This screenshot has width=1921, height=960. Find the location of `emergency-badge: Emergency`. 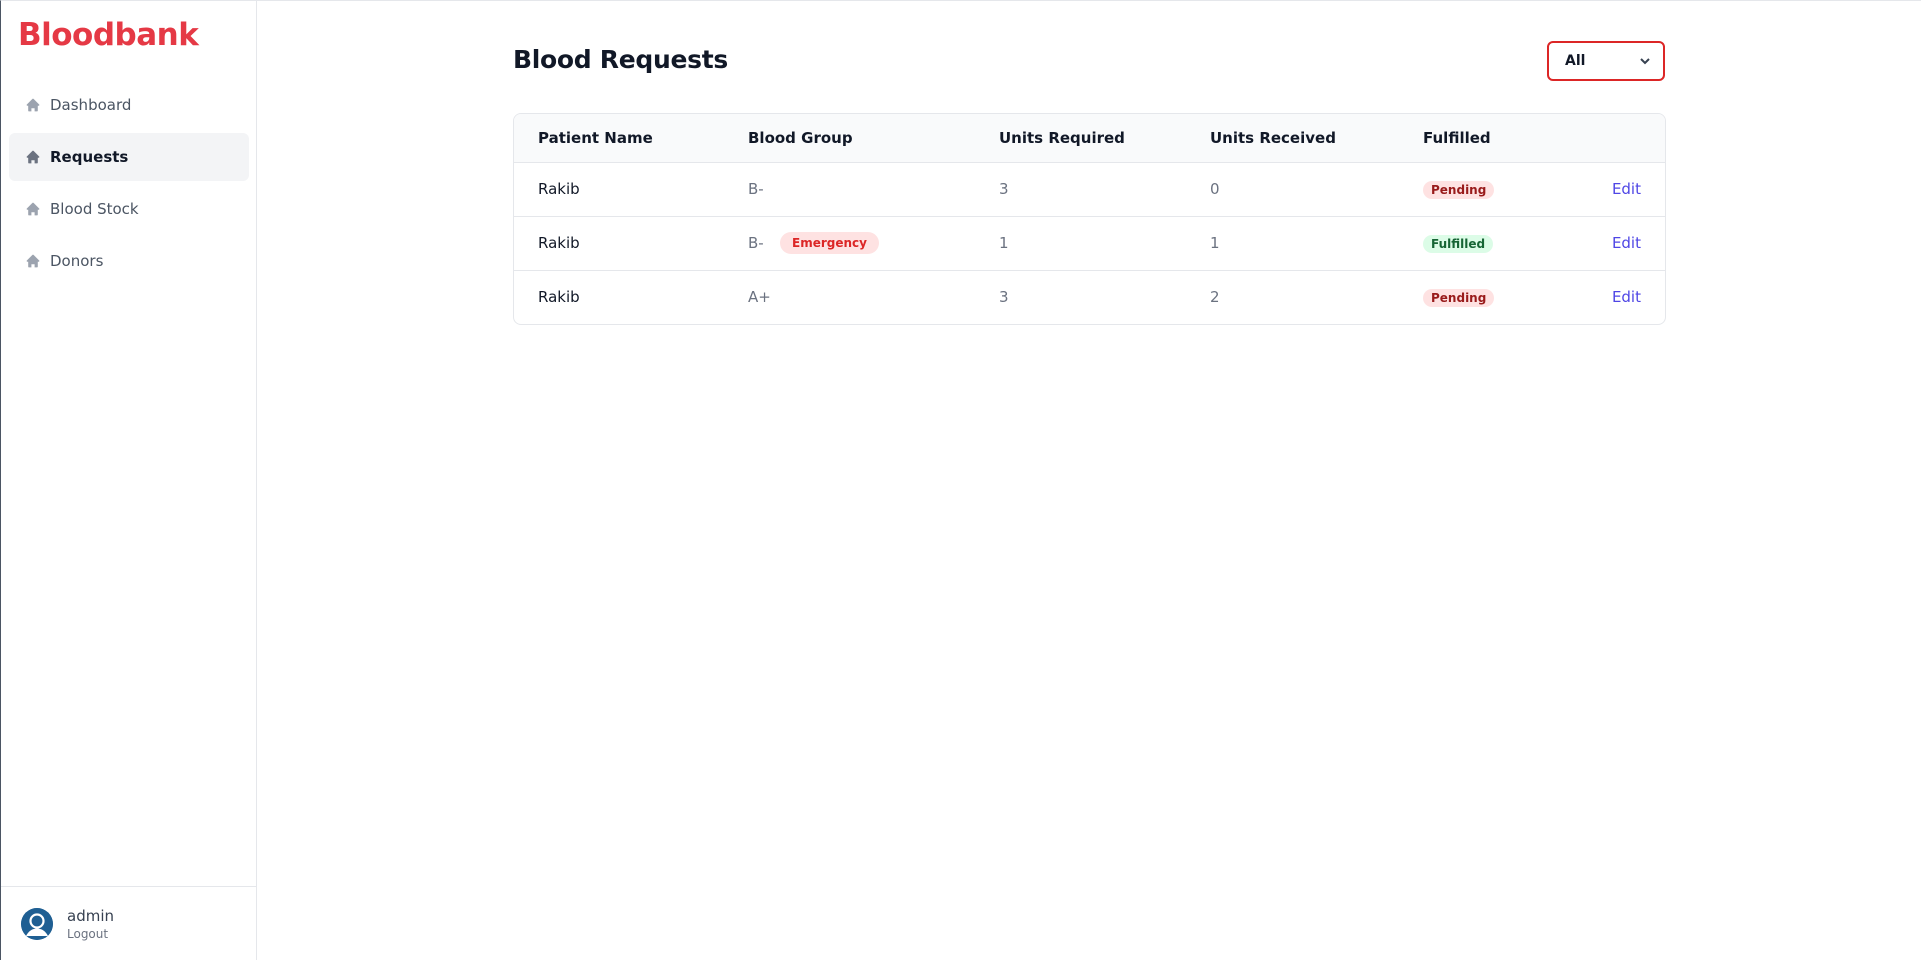

emergency-badge: Emergency is located at coordinates (829, 243).